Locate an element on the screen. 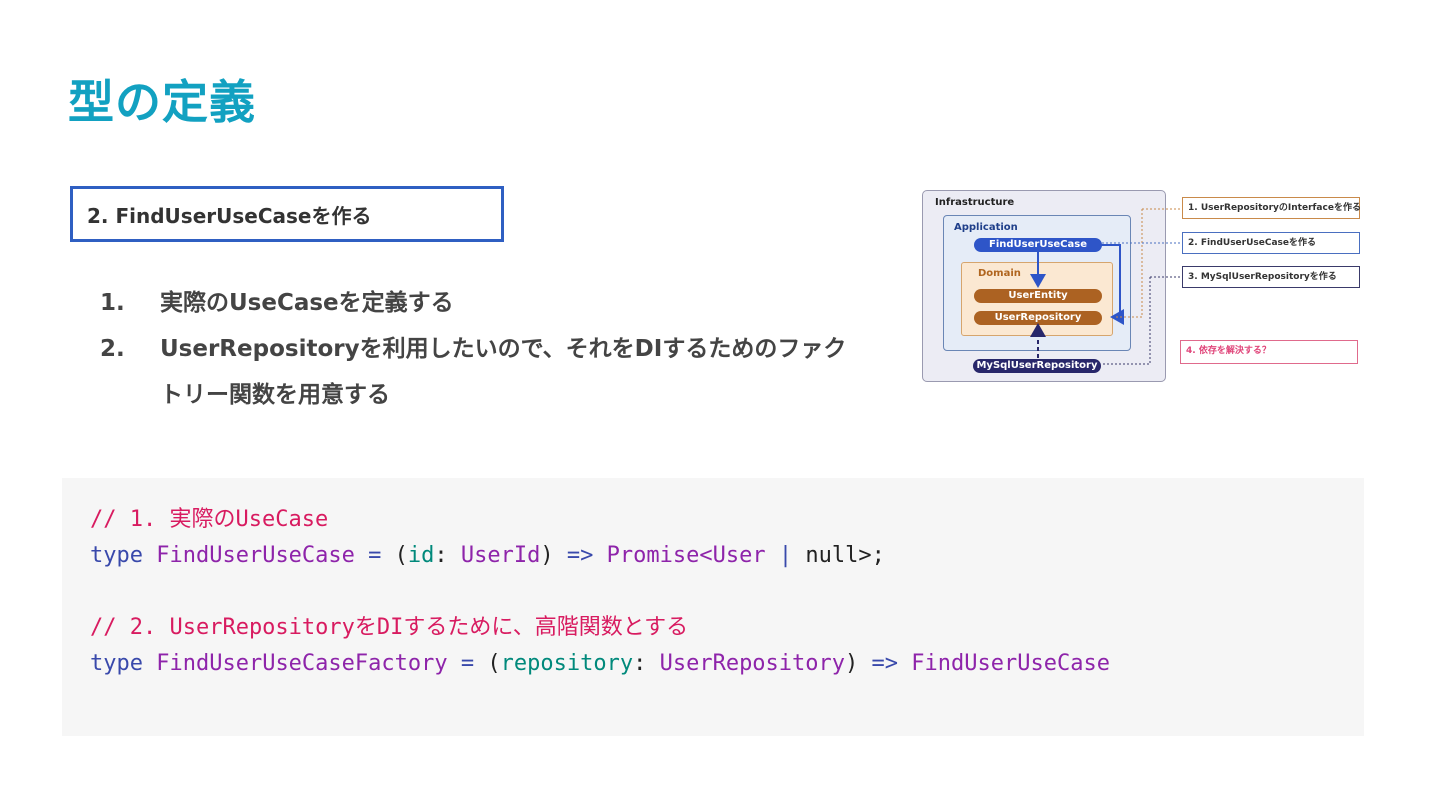 The width and height of the screenshot is (1440, 810). current-step-label: 2. FindUserUseCaseを作る is located at coordinates (229, 215).